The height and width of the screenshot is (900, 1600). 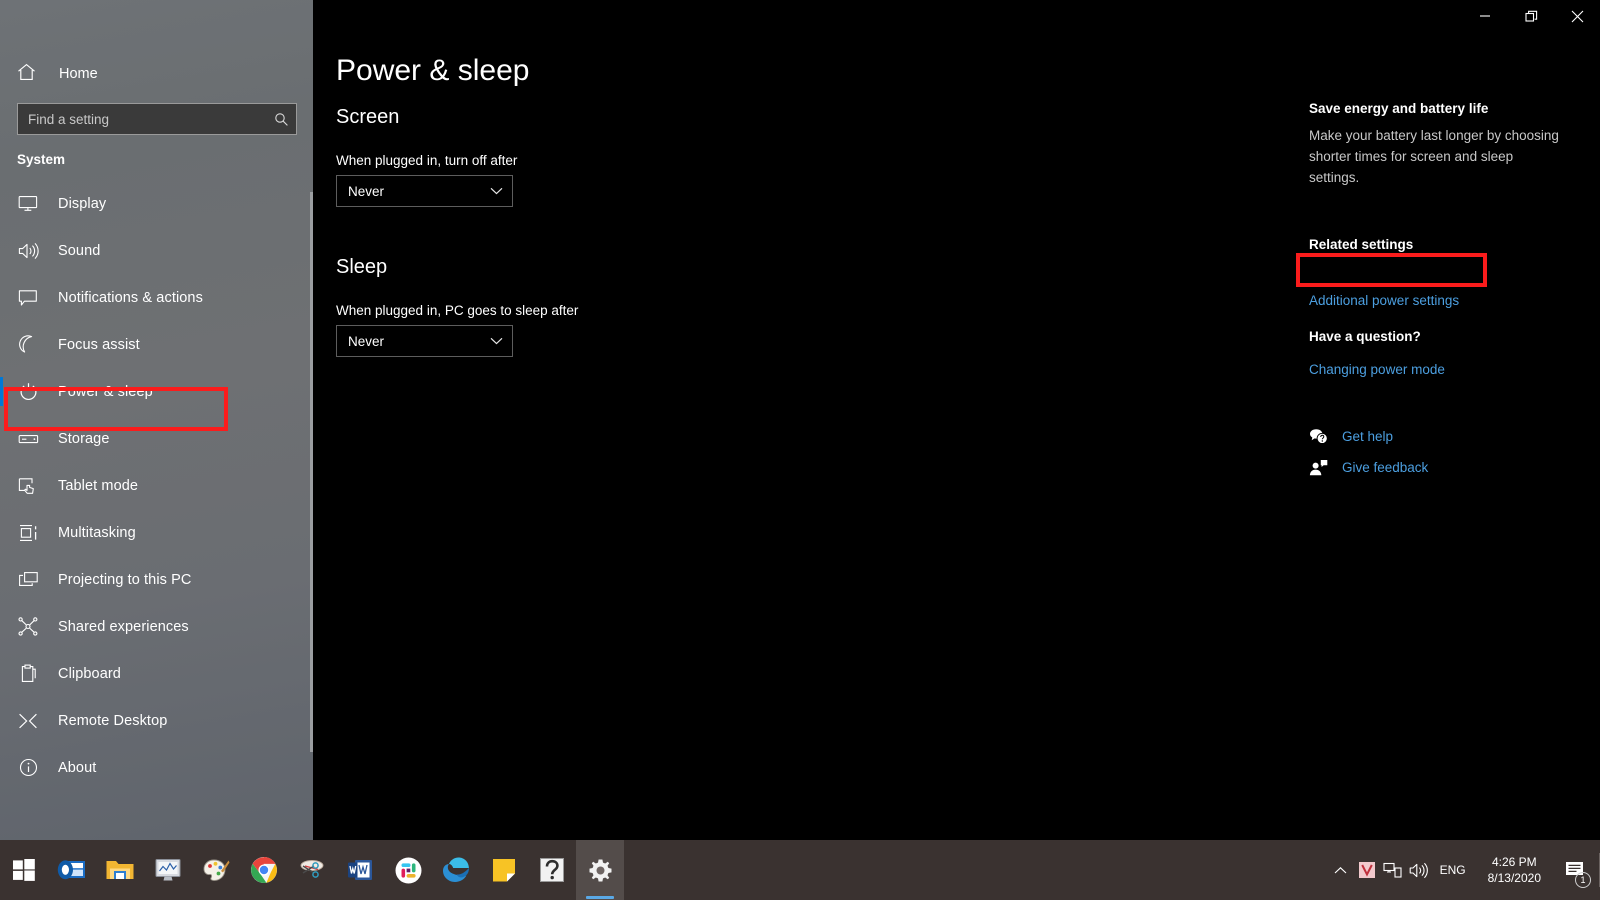 What do you see at coordinates (26, 74) in the screenshot?
I see `home-icon` at bounding box center [26, 74].